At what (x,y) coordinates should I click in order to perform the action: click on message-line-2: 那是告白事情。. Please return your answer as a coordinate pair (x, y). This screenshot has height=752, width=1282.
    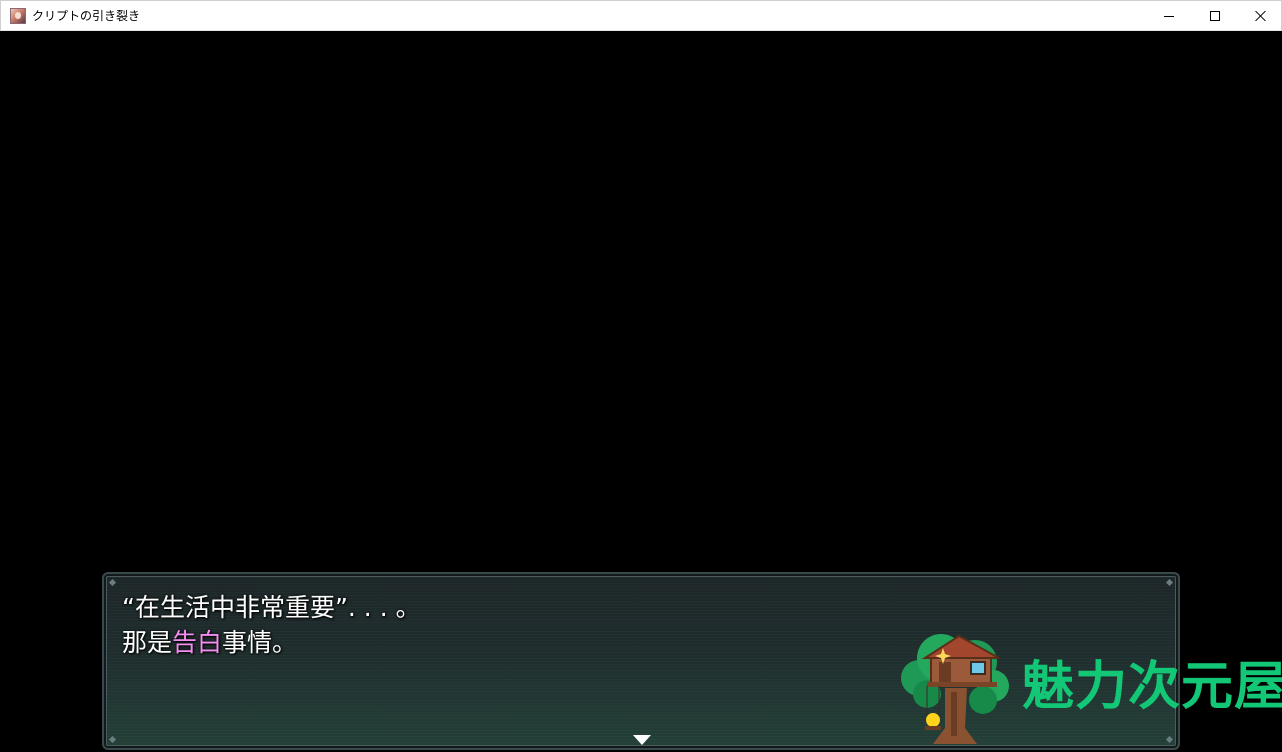
    Looking at the image, I should click on (209, 643).